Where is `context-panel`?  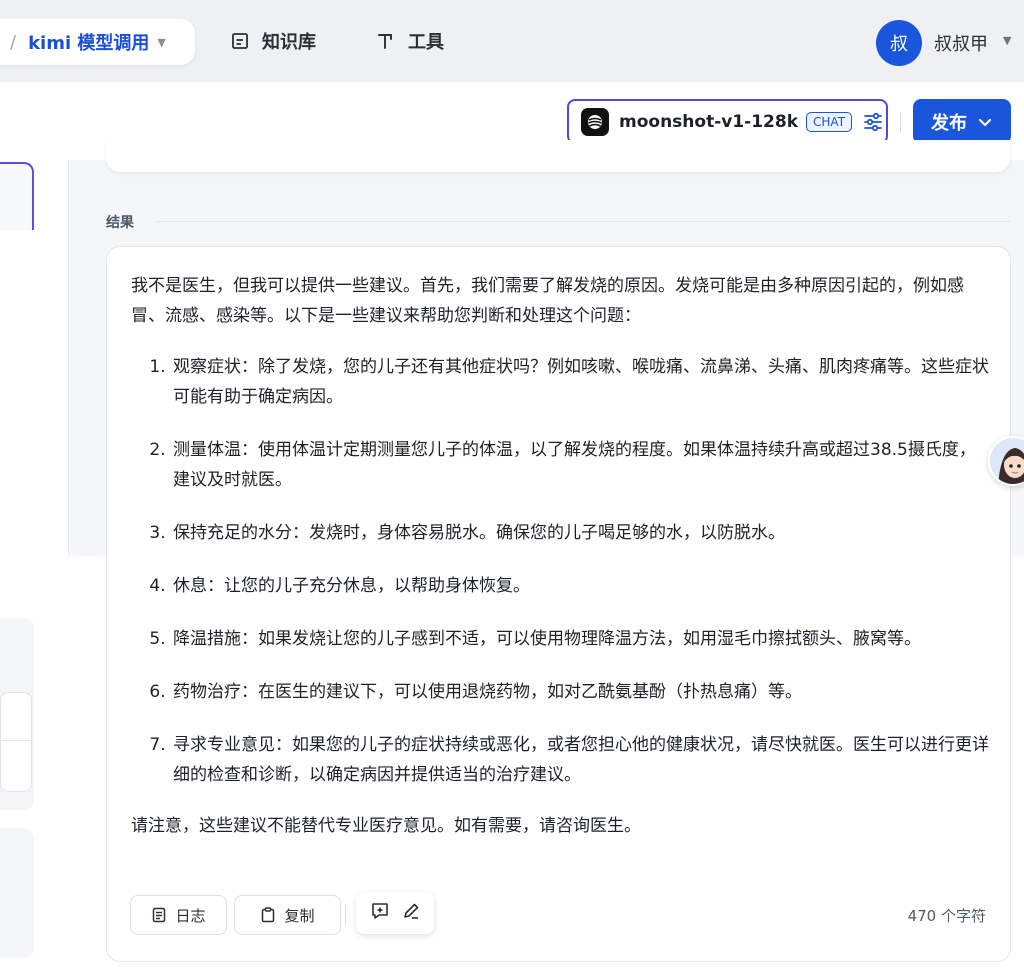
context-panel is located at coordinates (17, 893).